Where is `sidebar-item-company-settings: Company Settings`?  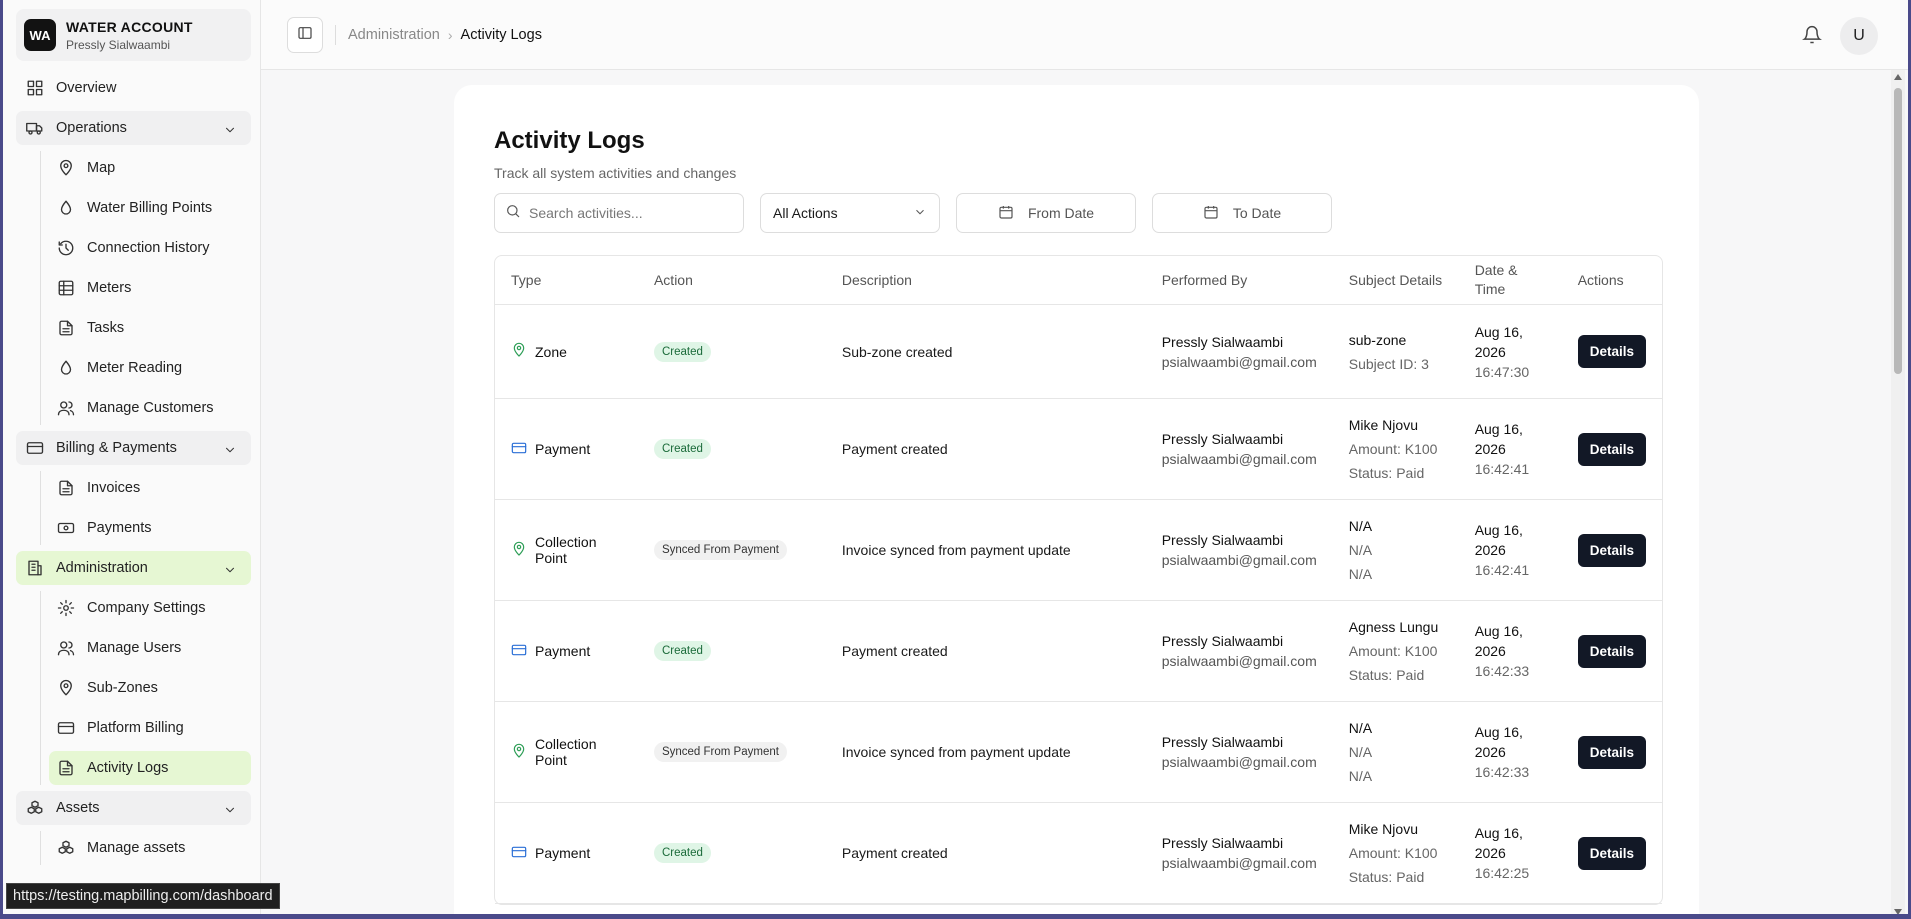 sidebar-item-company-settings: Company Settings is located at coordinates (150, 608).